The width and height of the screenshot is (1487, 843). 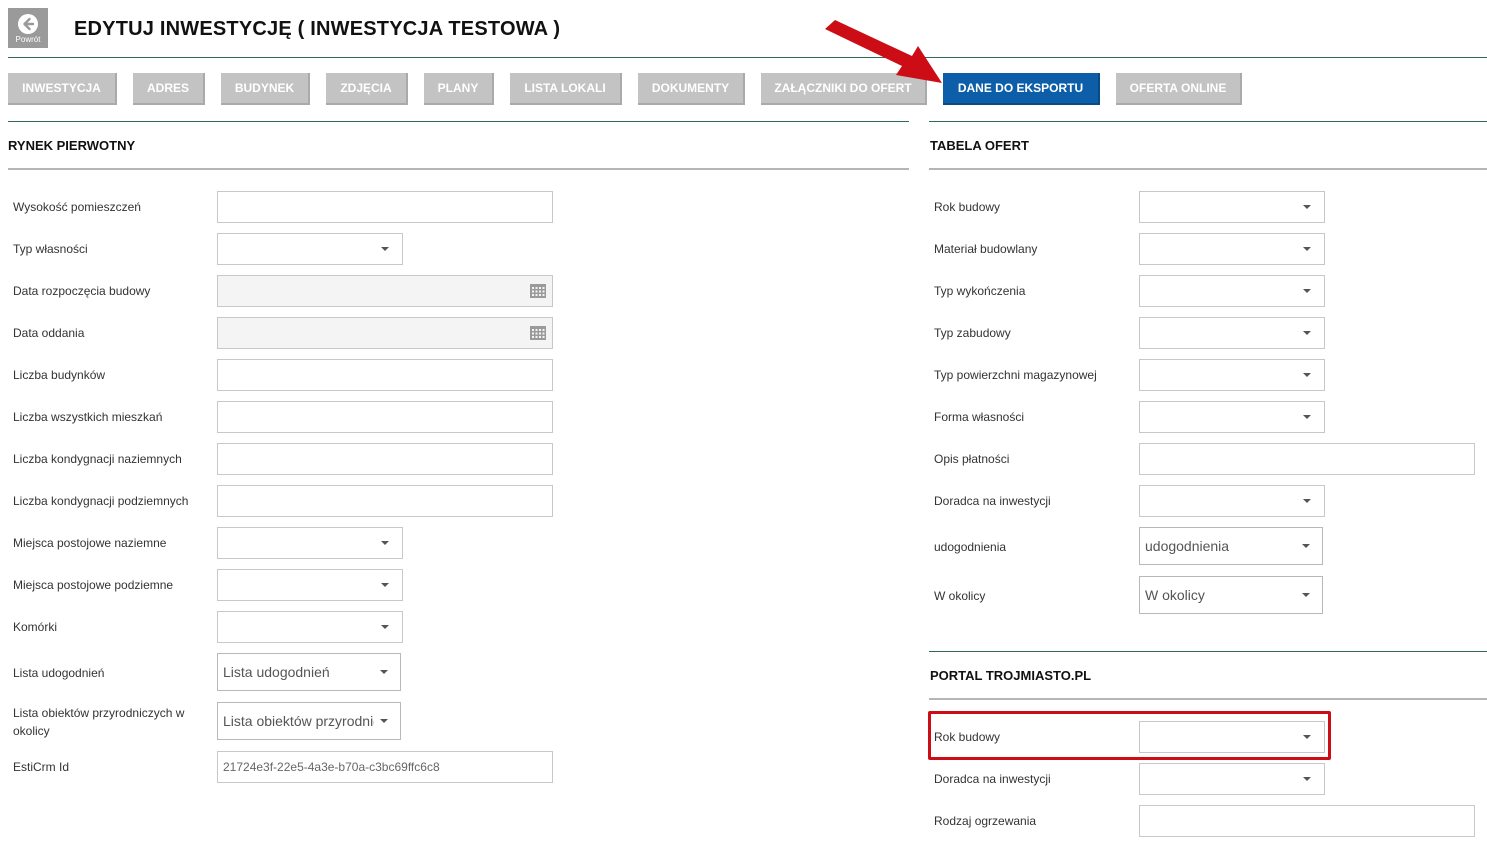 What do you see at coordinates (985, 821) in the screenshot?
I see `field-label: Rodzaj ogrzewania` at bounding box center [985, 821].